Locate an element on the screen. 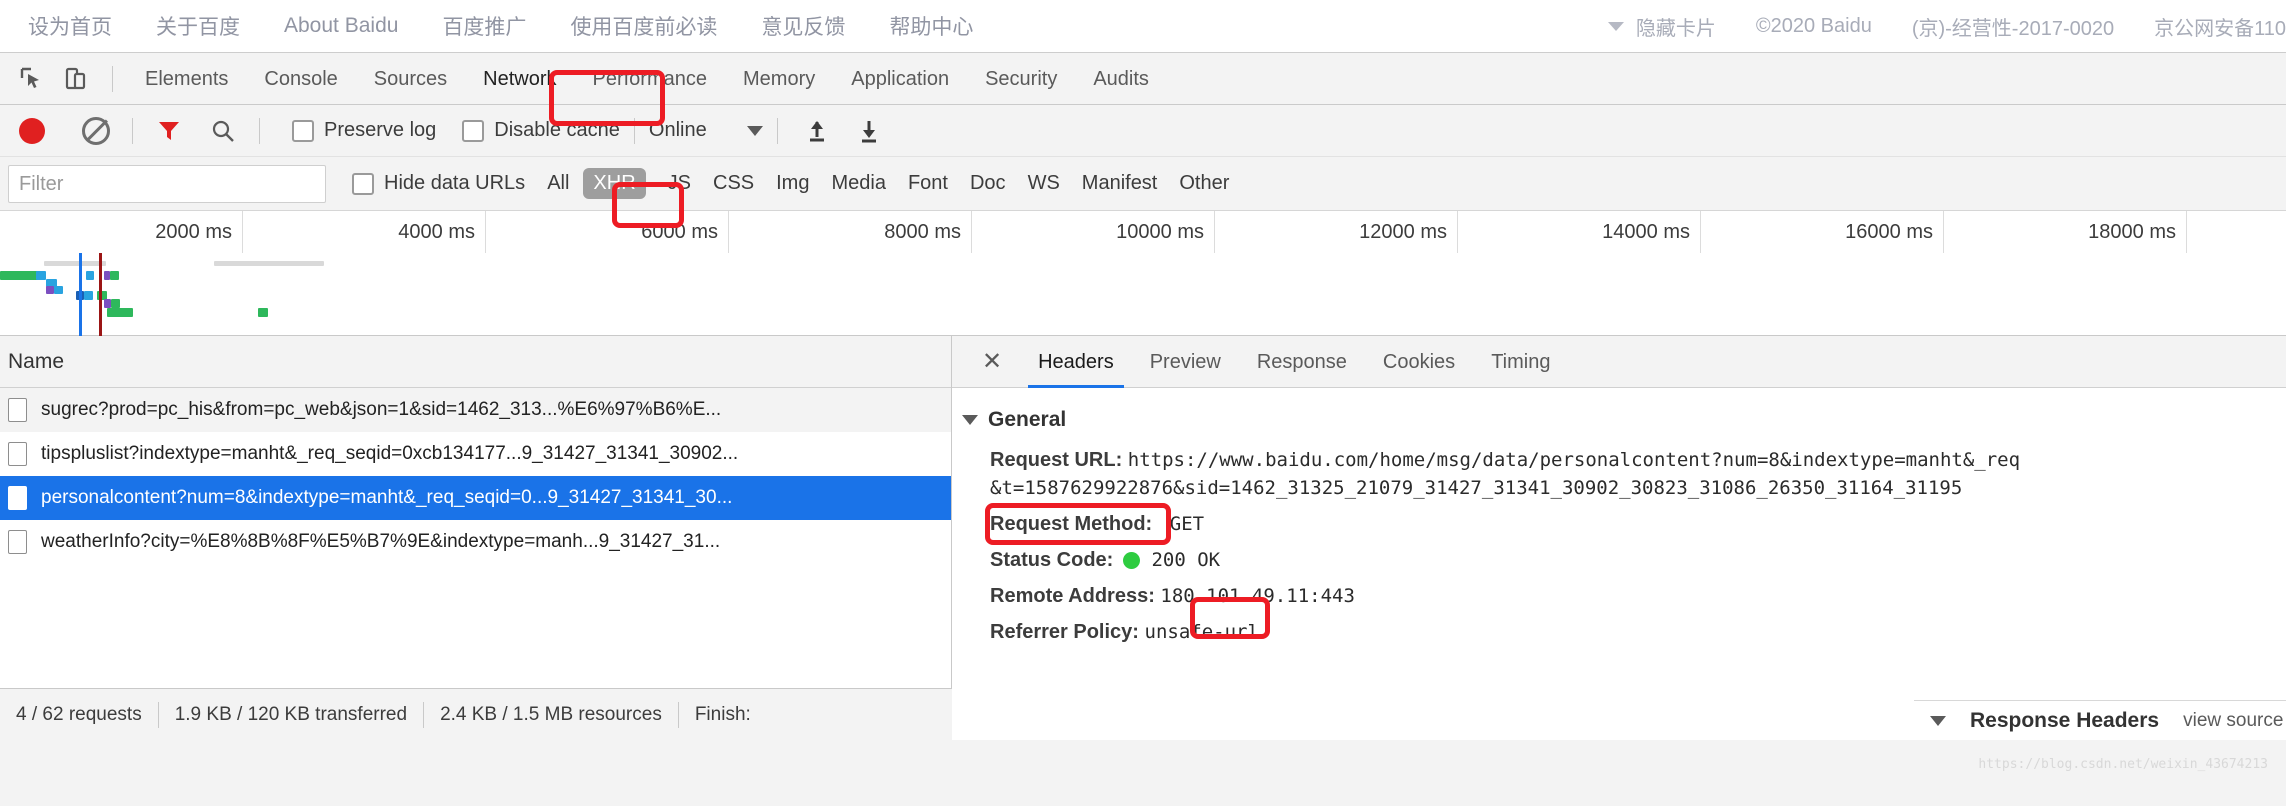  inspect-element-icon is located at coordinates (32, 79).